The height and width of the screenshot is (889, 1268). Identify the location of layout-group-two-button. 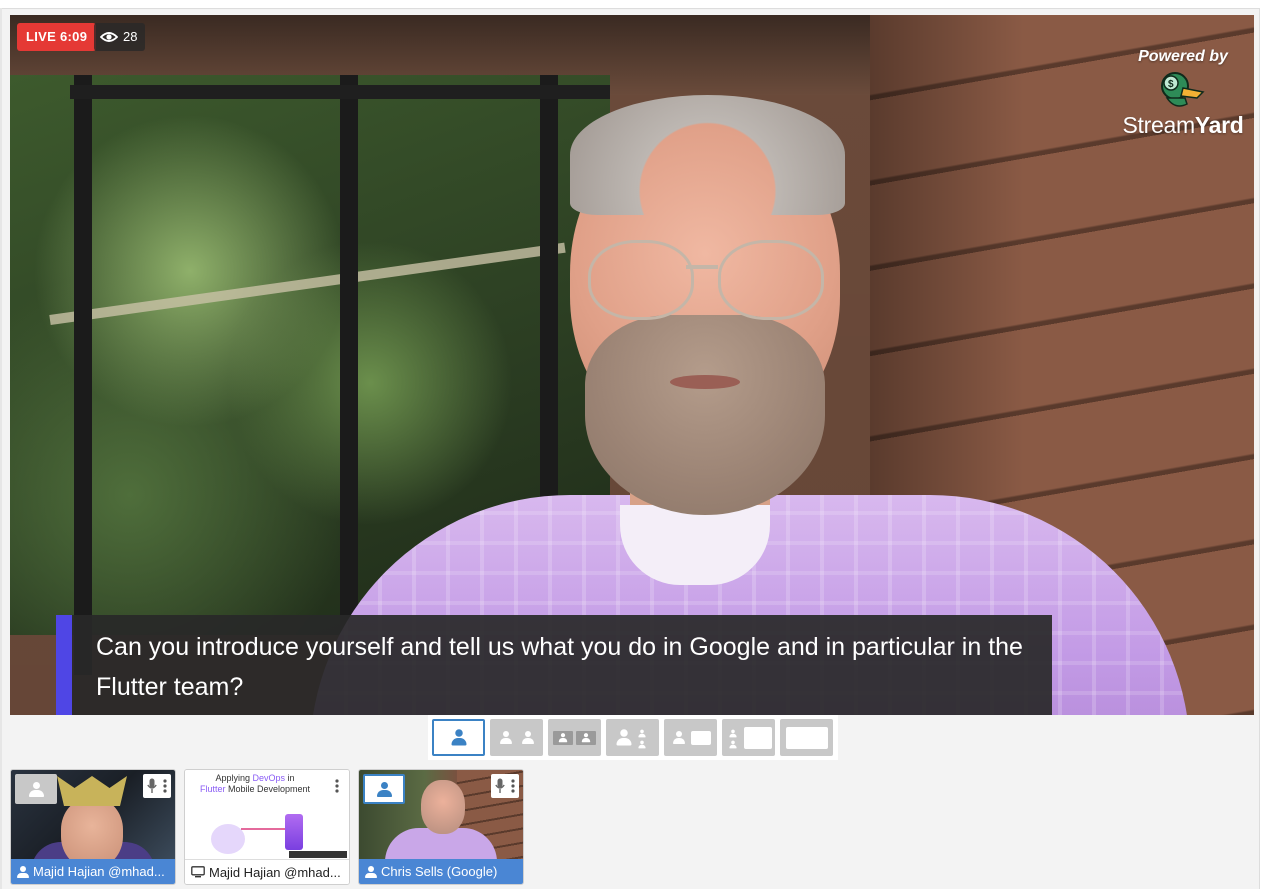
(516, 737).